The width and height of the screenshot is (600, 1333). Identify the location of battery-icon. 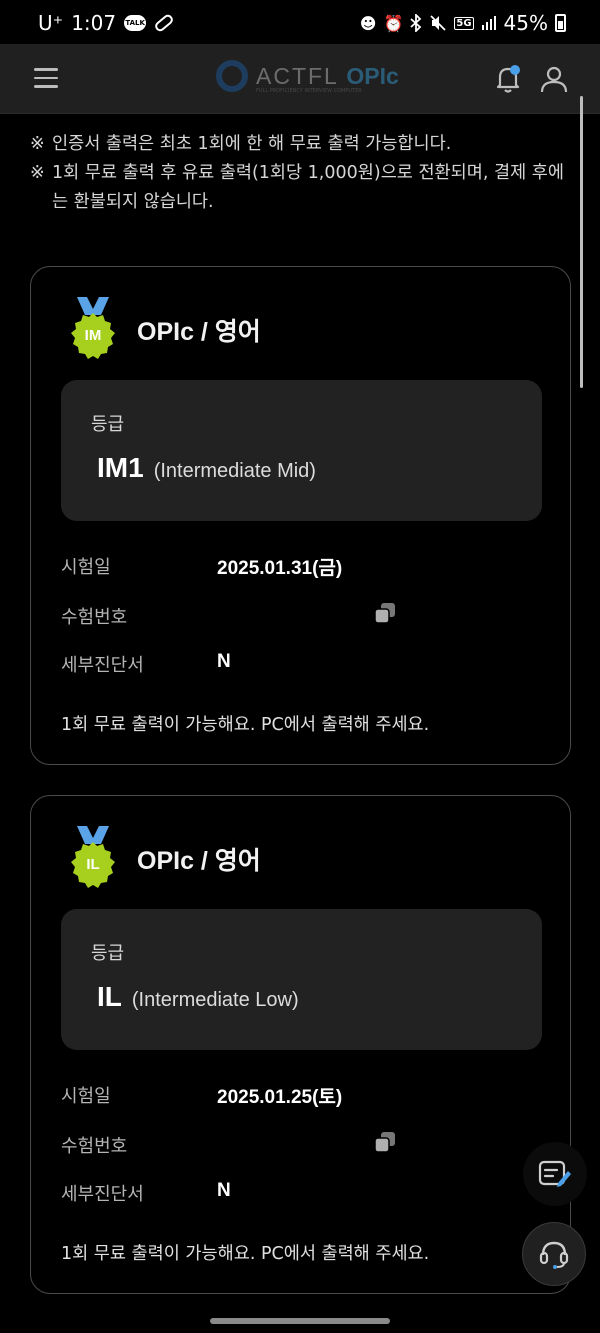
(560, 23).